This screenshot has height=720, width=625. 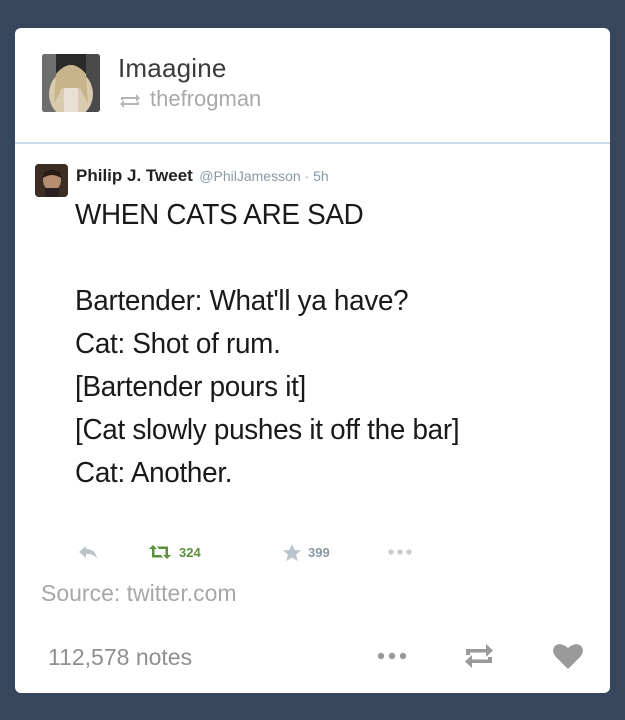 What do you see at coordinates (205, 99) in the screenshot?
I see `reblogged-from-name: thefrogman` at bounding box center [205, 99].